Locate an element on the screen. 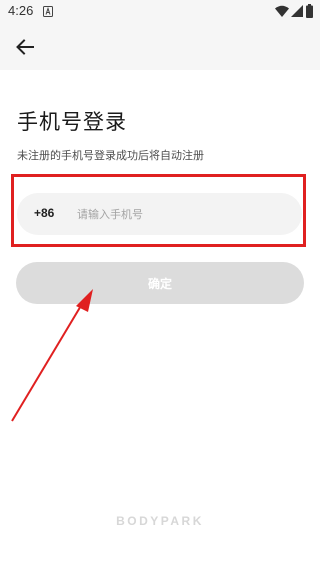 The width and height of the screenshot is (320, 568). confirm-button: 确定 is located at coordinates (160, 283).